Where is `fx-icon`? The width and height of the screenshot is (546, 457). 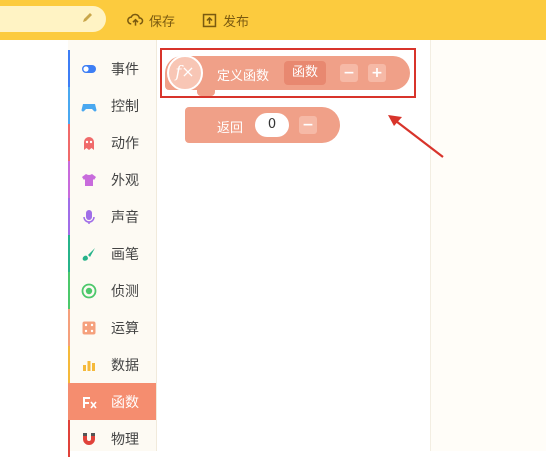
fx-icon is located at coordinates (90, 403).